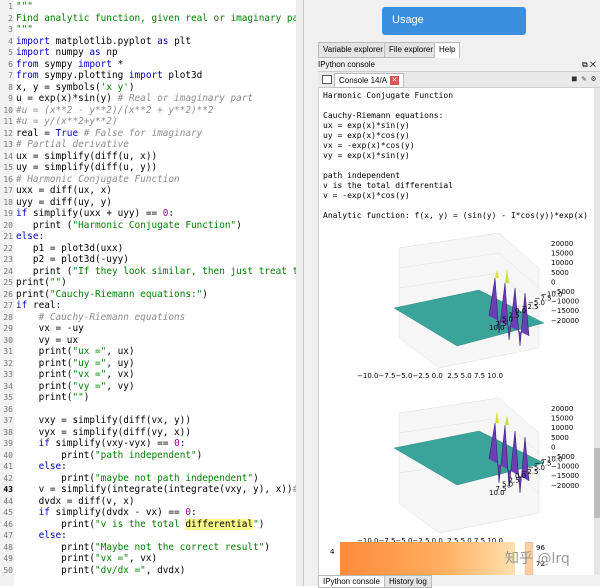 This screenshot has width=600, height=588. I want to click on plot1-z-tick: −20000, so click(565, 321).